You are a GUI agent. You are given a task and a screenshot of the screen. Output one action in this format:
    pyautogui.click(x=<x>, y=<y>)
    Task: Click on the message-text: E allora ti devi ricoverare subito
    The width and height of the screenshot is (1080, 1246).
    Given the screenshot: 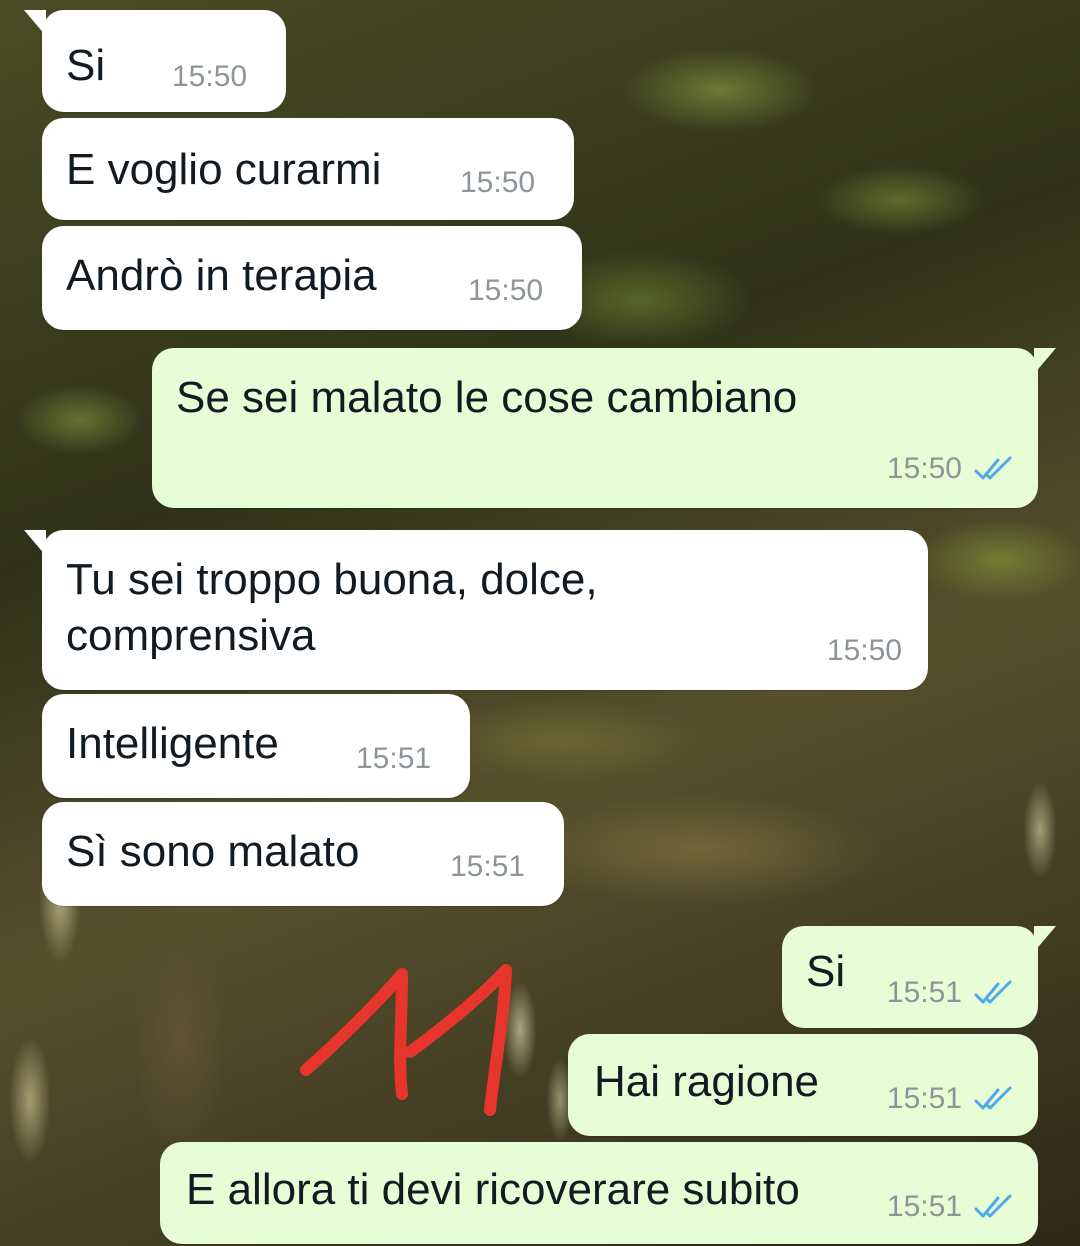 What is the action you would take?
    pyautogui.click(x=493, y=1189)
    